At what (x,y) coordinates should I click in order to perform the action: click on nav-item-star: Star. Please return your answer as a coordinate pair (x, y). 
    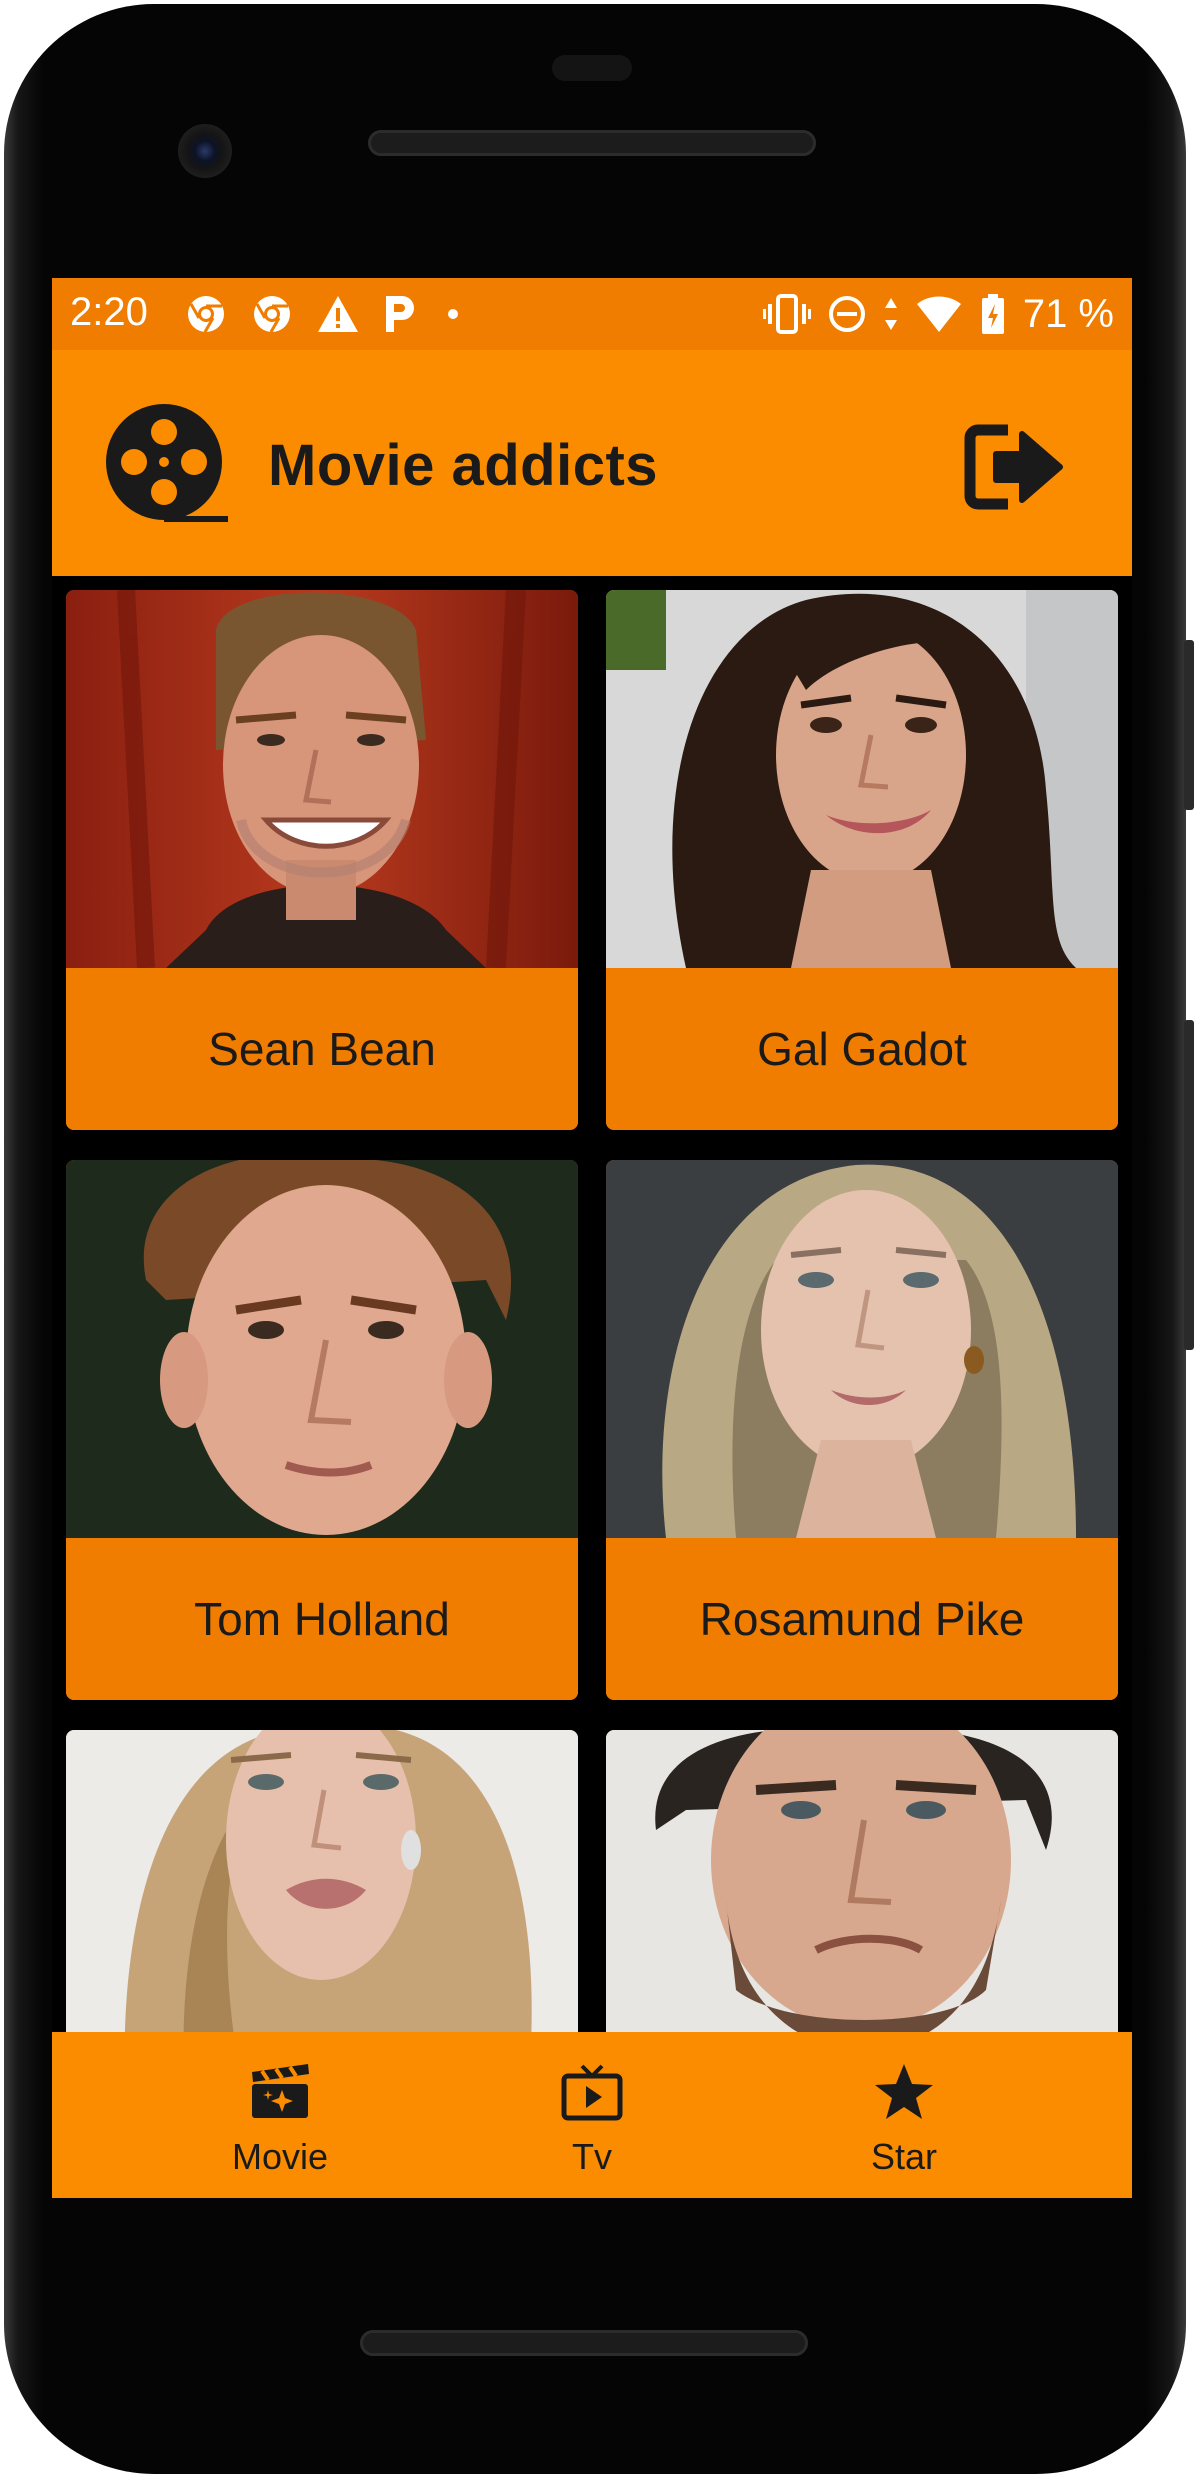
    Looking at the image, I should click on (904, 2115).